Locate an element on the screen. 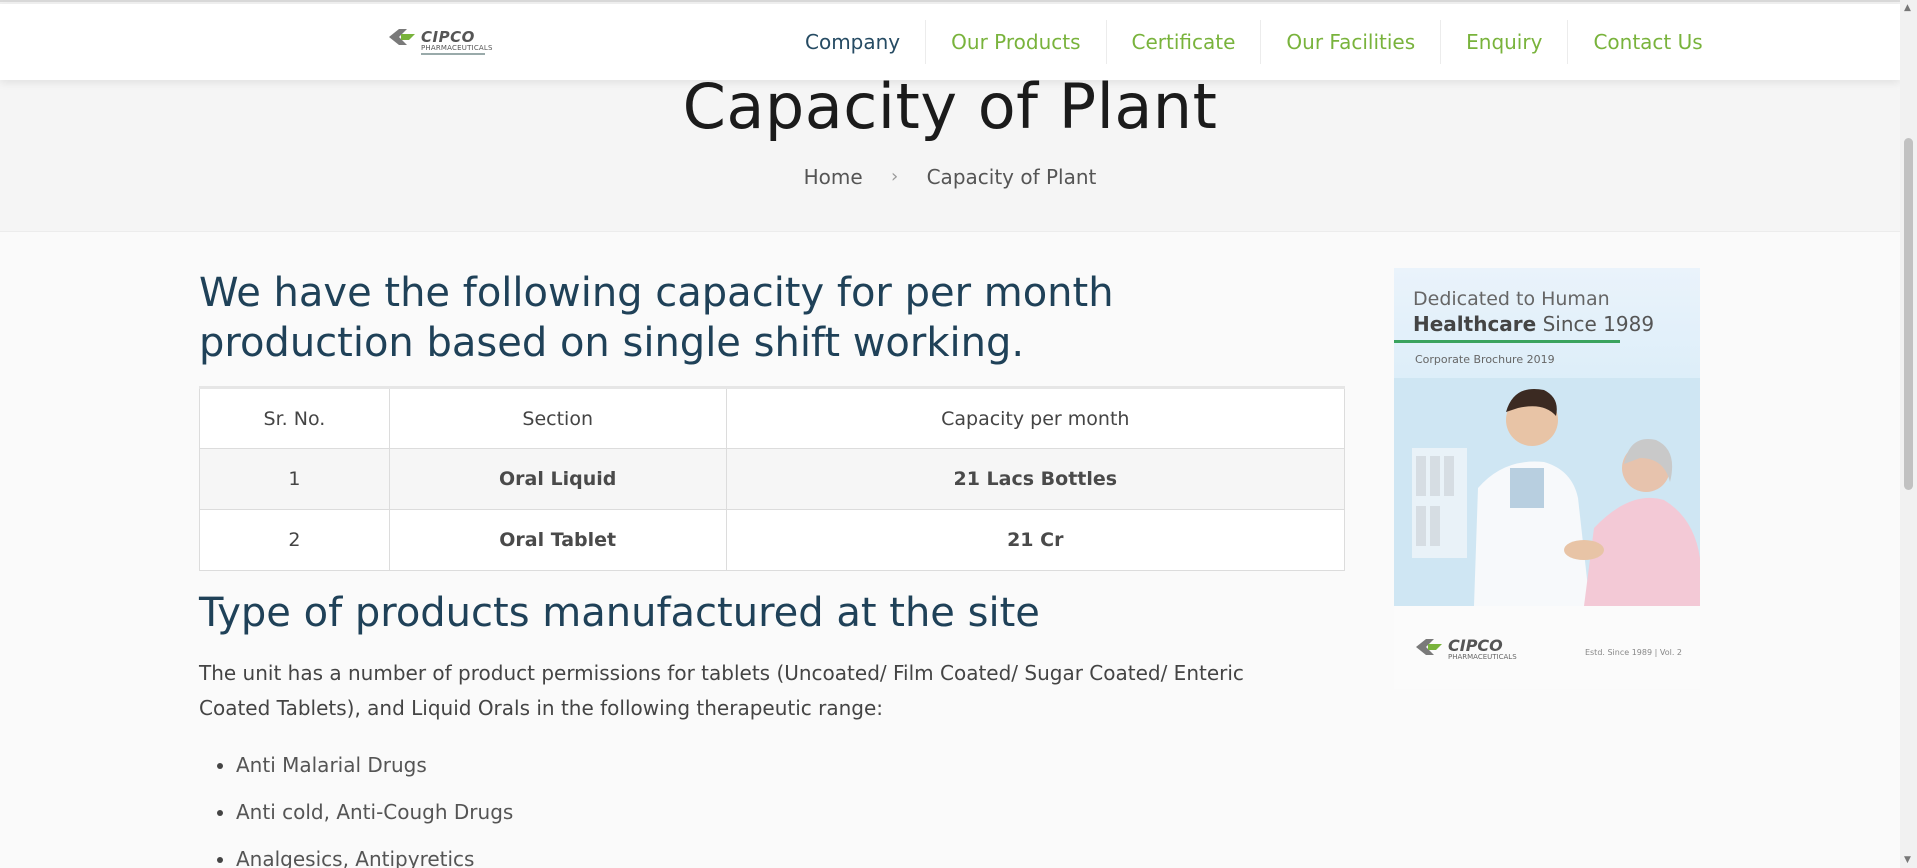 This screenshot has height=868, width=1917. breadcrumb: Home › Capacity of Plant is located at coordinates (950, 176).